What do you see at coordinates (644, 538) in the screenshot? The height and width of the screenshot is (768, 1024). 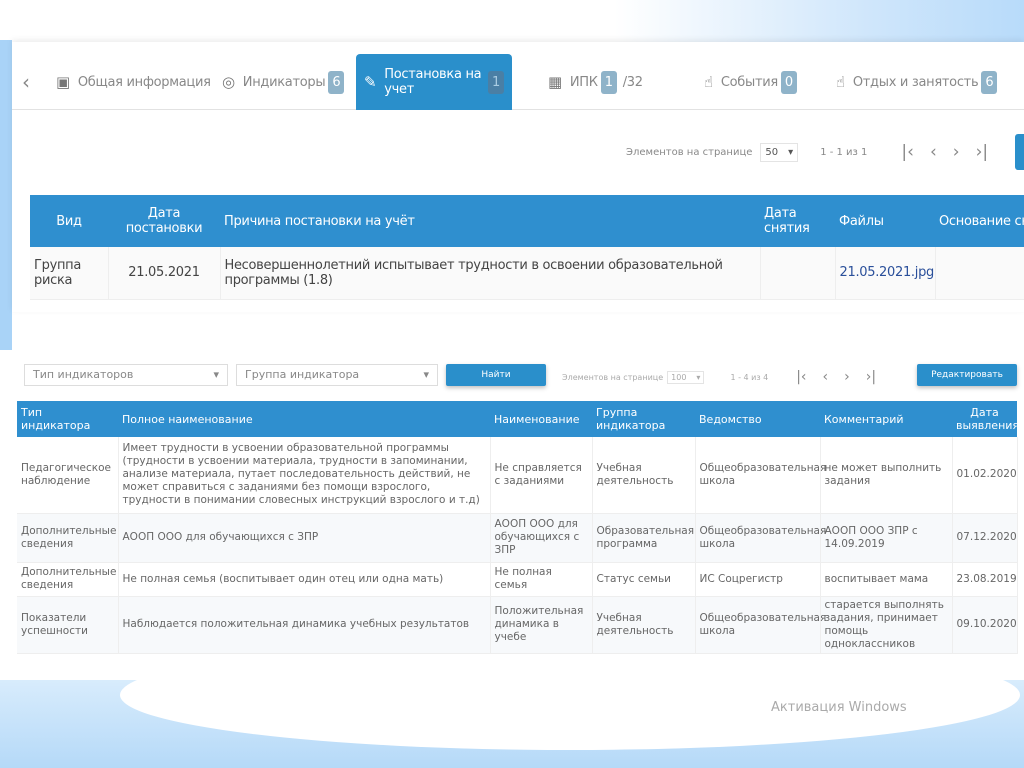 I see `cell-group: Образовательная программа` at bounding box center [644, 538].